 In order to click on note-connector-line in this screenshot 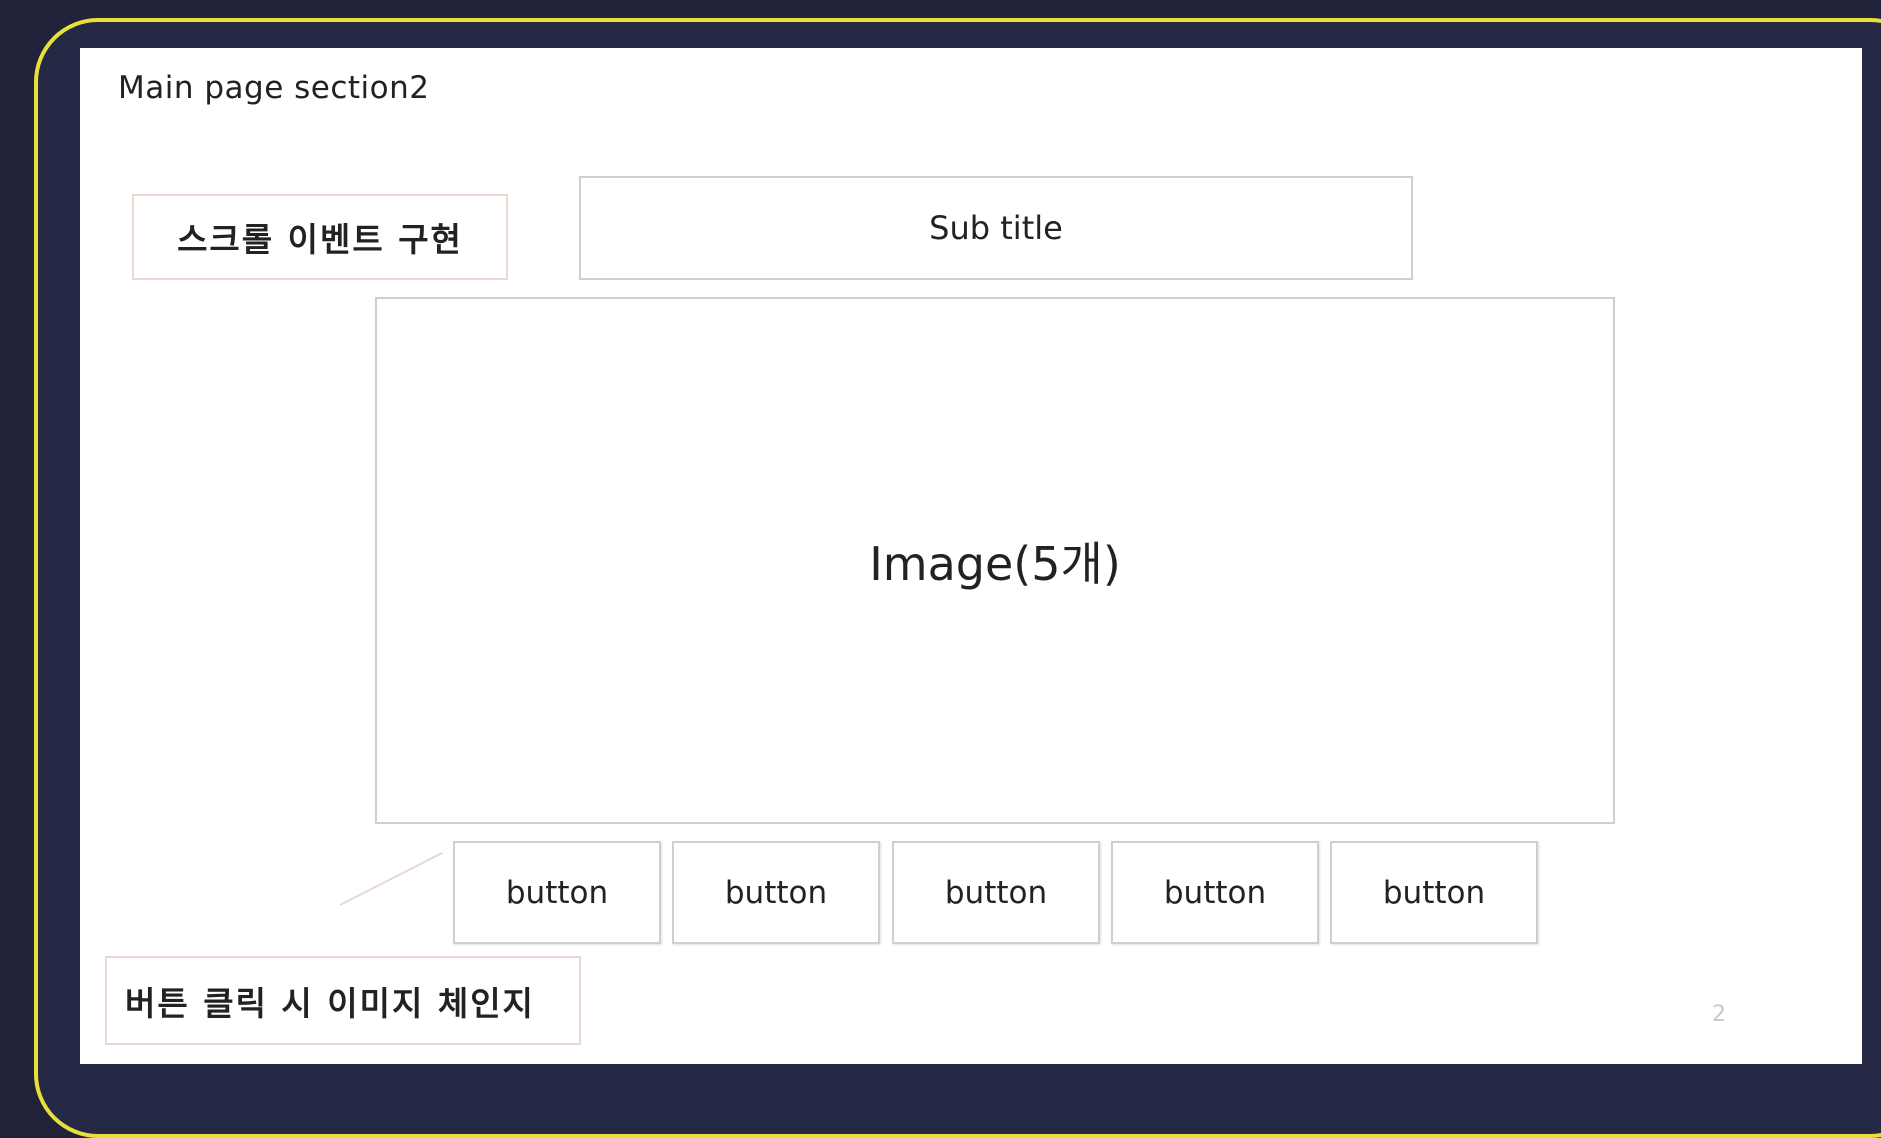, I will do `click(391, 878)`.